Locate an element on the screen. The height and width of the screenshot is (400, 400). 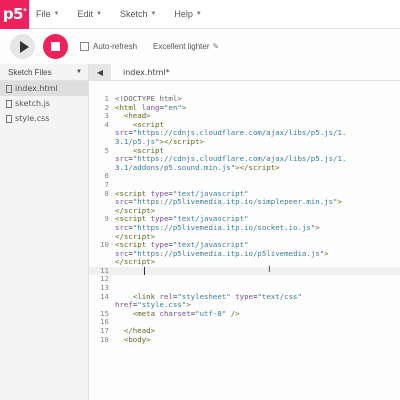
menu-label: Sketch is located at coordinates (133, 14).